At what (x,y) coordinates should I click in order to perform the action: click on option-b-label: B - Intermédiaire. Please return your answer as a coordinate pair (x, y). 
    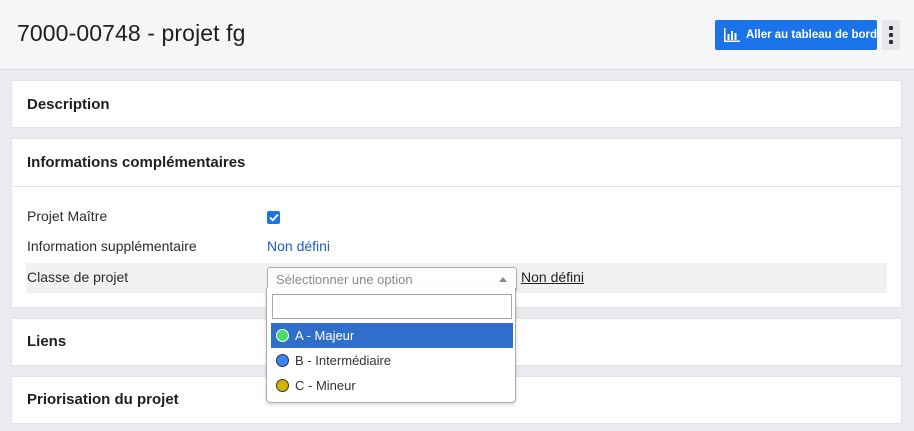
    Looking at the image, I should click on (343, 360).